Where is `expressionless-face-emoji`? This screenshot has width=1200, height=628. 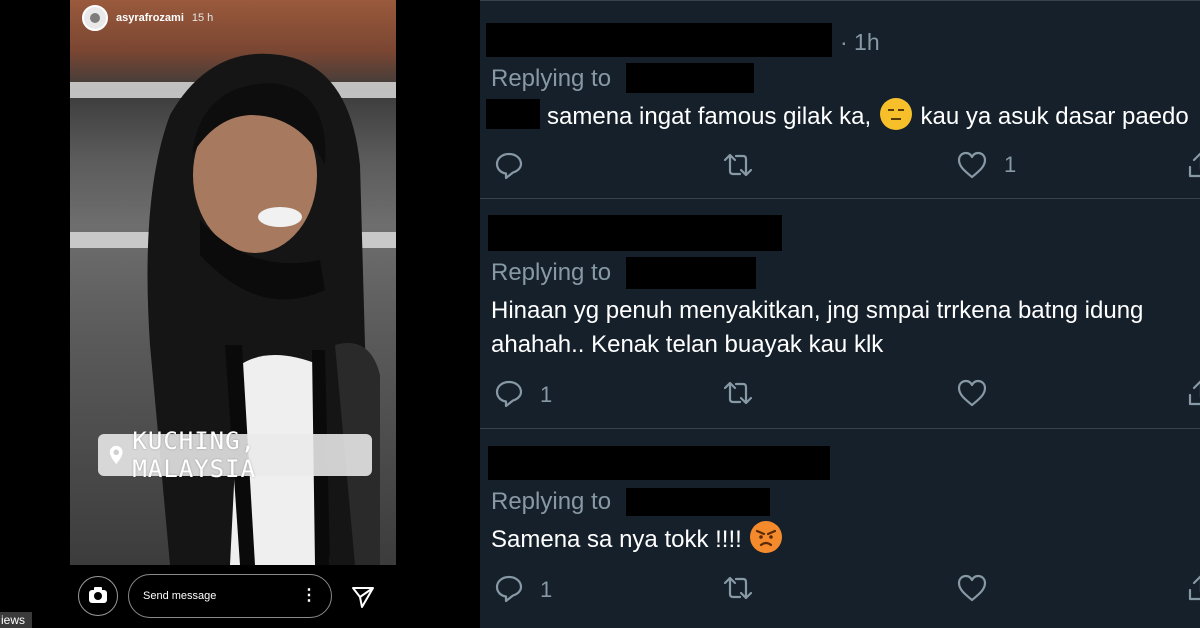 expressionless-face-emoji is located at coordinates (895, 114).